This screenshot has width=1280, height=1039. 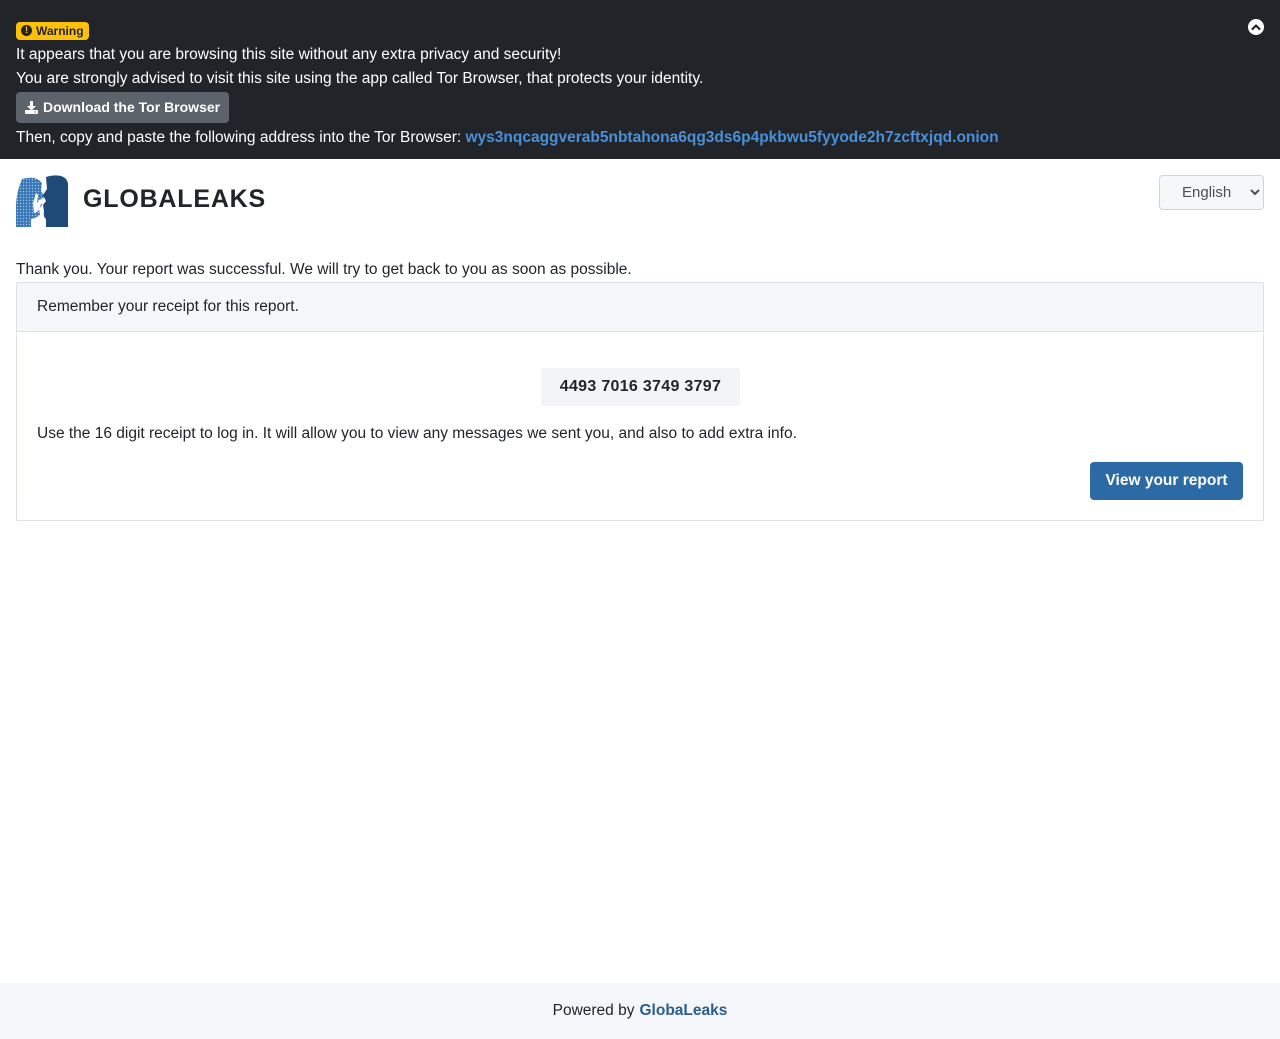 What do you see at coordinates (1256, 27) in the screenshot?
I see `chevron-up-circle-icon` at bounding box center [1256, 27].